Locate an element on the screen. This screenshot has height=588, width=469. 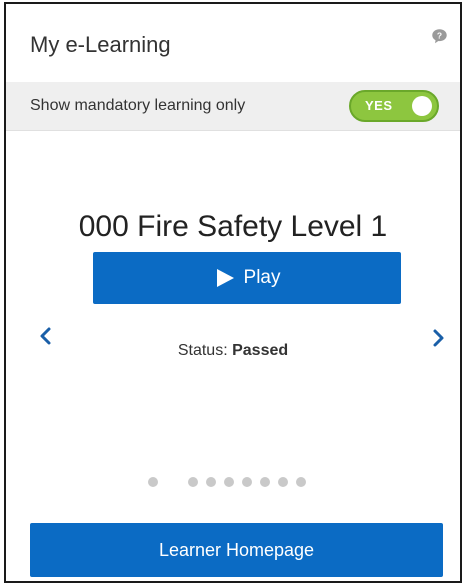
widget-title: My e-Learning is located at coordinates (100, 44).